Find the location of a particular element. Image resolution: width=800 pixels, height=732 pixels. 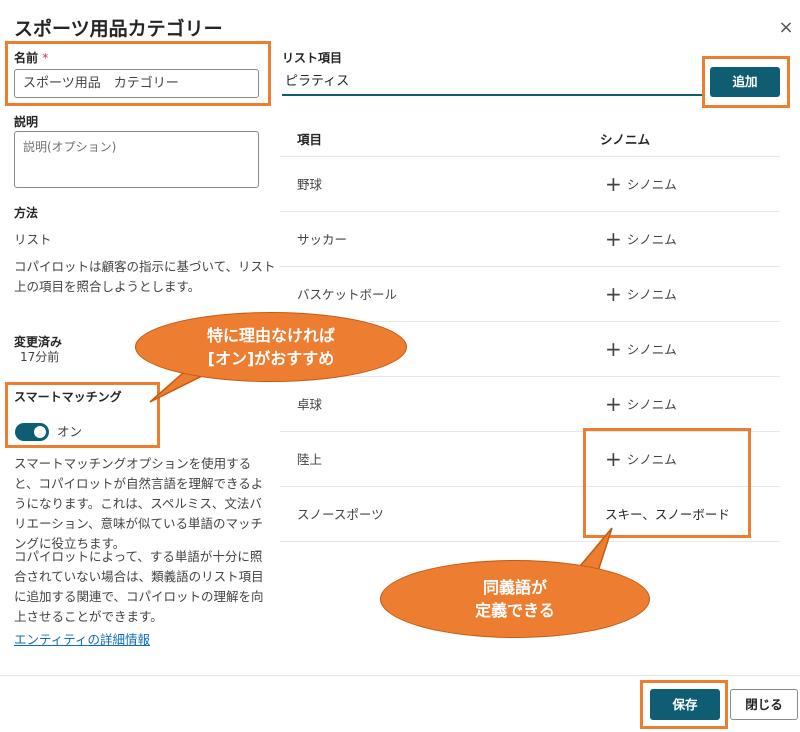

callout-synonym: 同義語が 定義できる is located at coordinates (515, 599).